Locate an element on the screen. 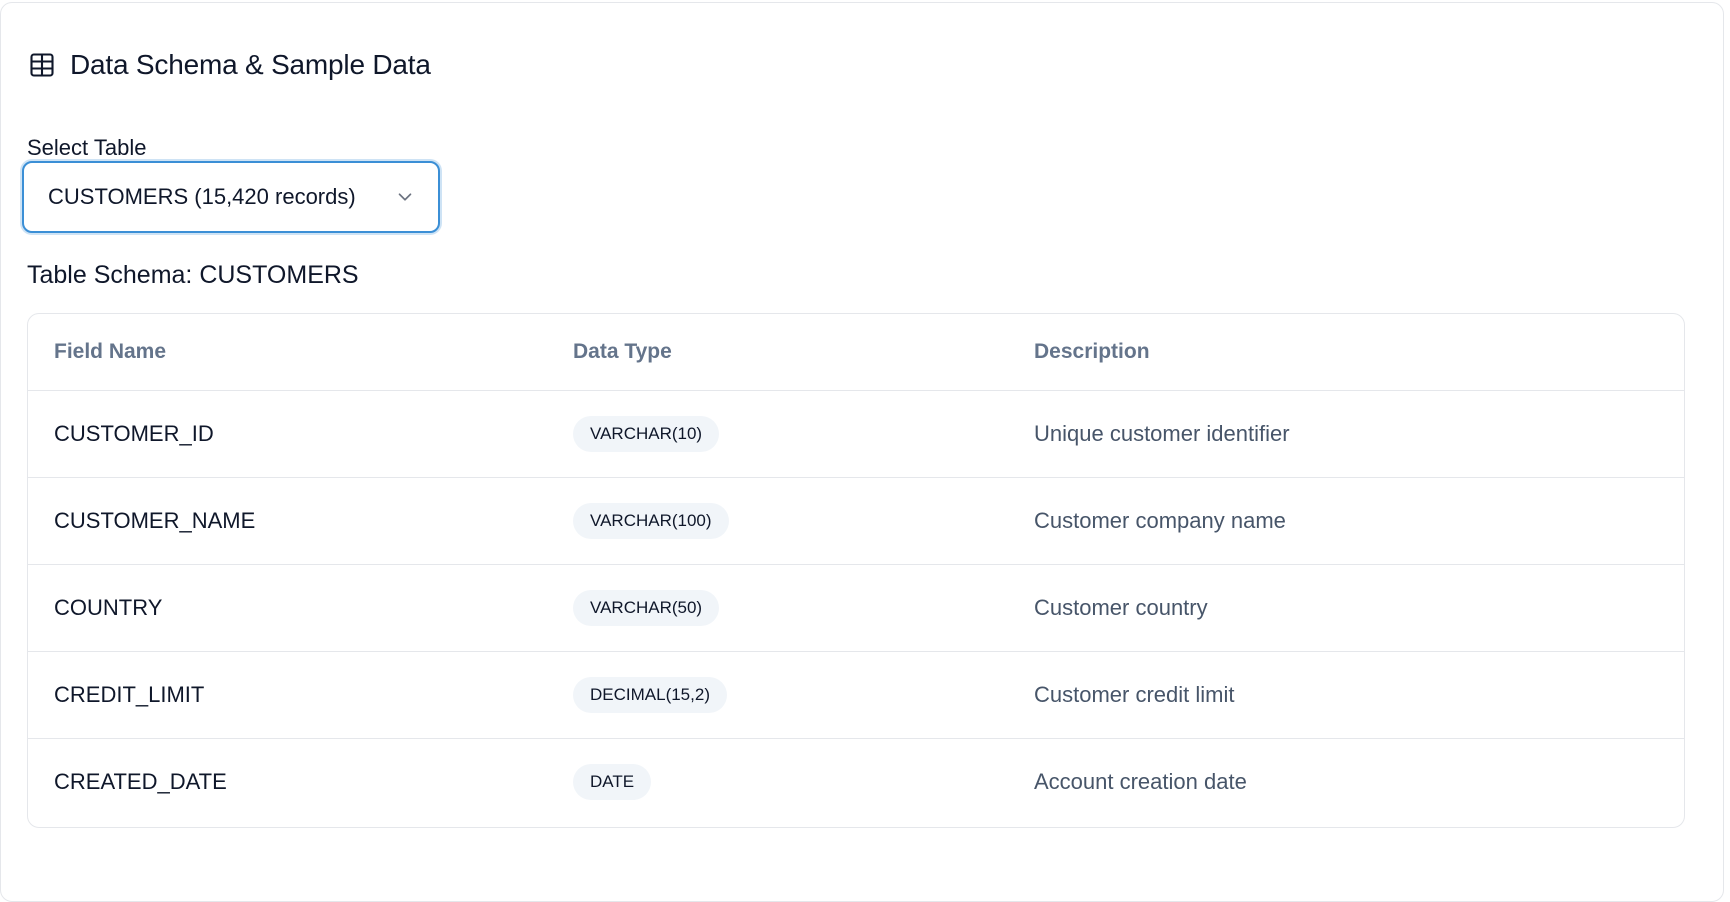  table-row: CREATED_DATE DATE Account creation date is located at coordinates (856, 782).